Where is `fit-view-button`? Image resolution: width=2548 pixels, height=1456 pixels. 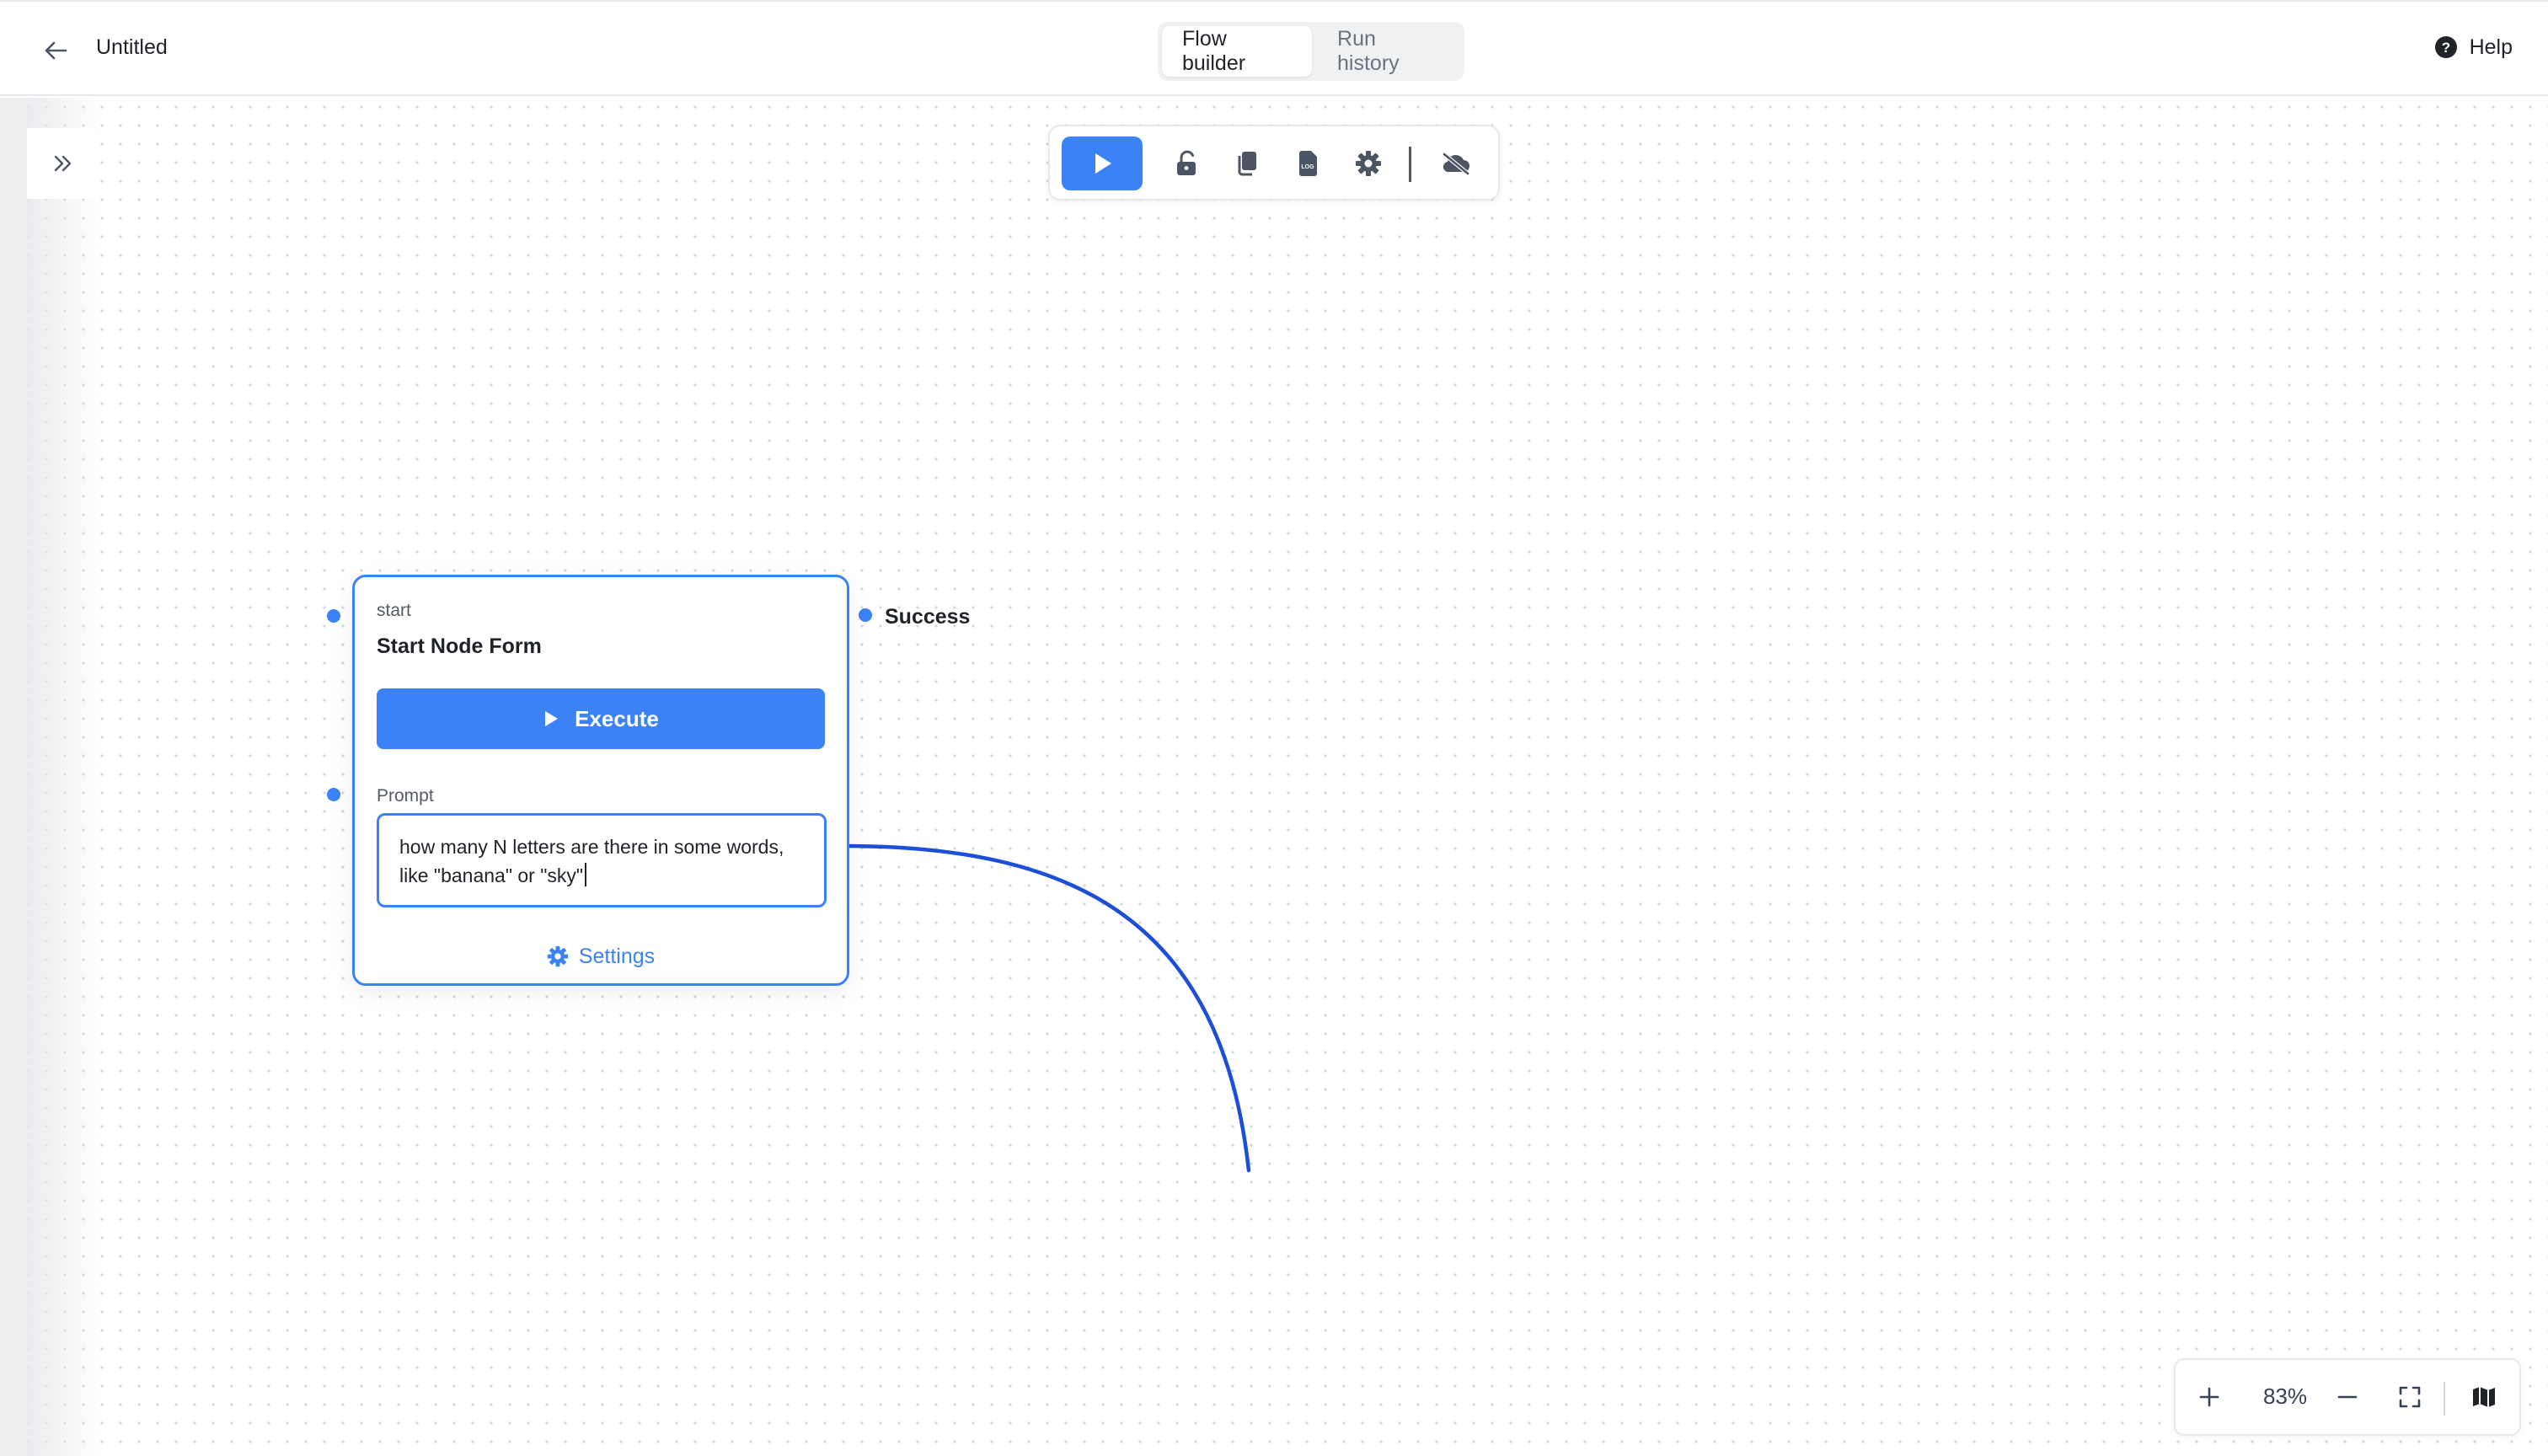
fit-view-button is located at coordinates (2410, 1397).